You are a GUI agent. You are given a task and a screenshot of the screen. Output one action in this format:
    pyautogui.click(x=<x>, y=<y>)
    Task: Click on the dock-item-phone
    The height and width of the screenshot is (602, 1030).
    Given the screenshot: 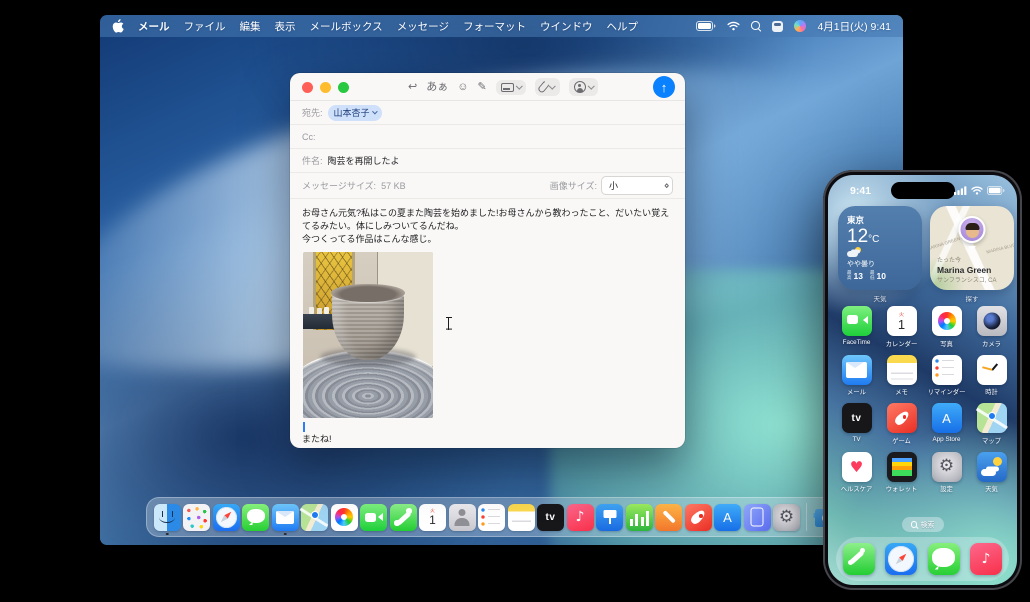 What is the action you would take?
    pyautogui.click(x=403, y=517)
    